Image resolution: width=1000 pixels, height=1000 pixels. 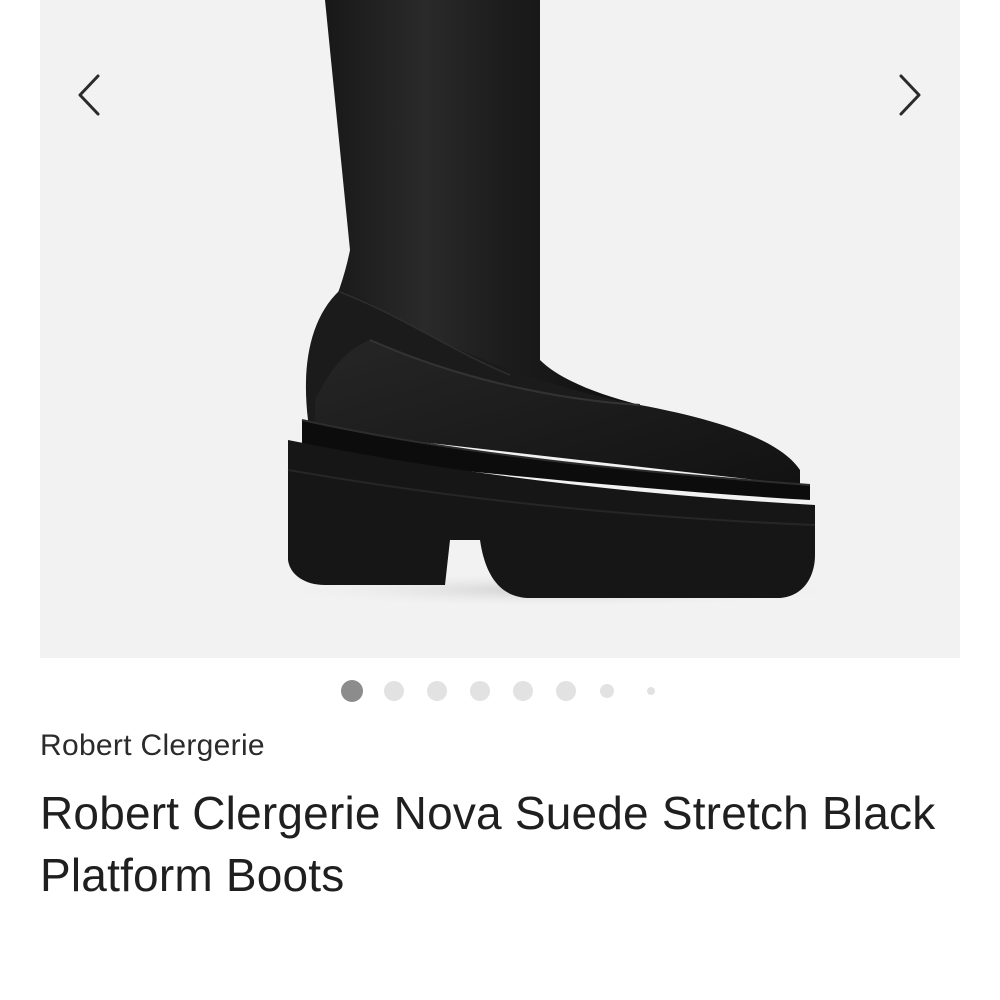 I want to click on gallery-pagination, so click(x=500, y=691).